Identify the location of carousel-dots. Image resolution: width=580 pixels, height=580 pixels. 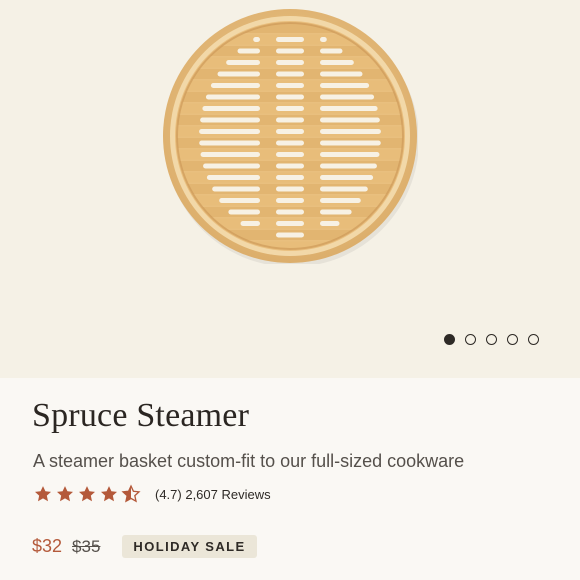
(491, 339).